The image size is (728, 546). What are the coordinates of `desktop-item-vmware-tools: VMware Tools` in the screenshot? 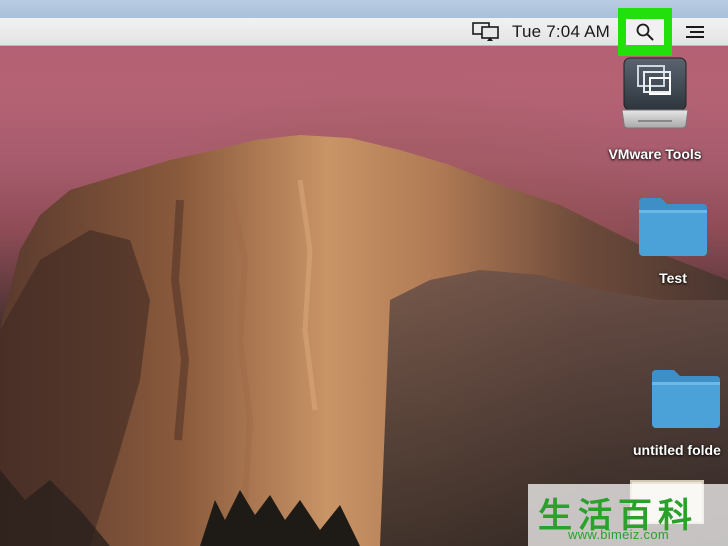 It's located at (655, 109).